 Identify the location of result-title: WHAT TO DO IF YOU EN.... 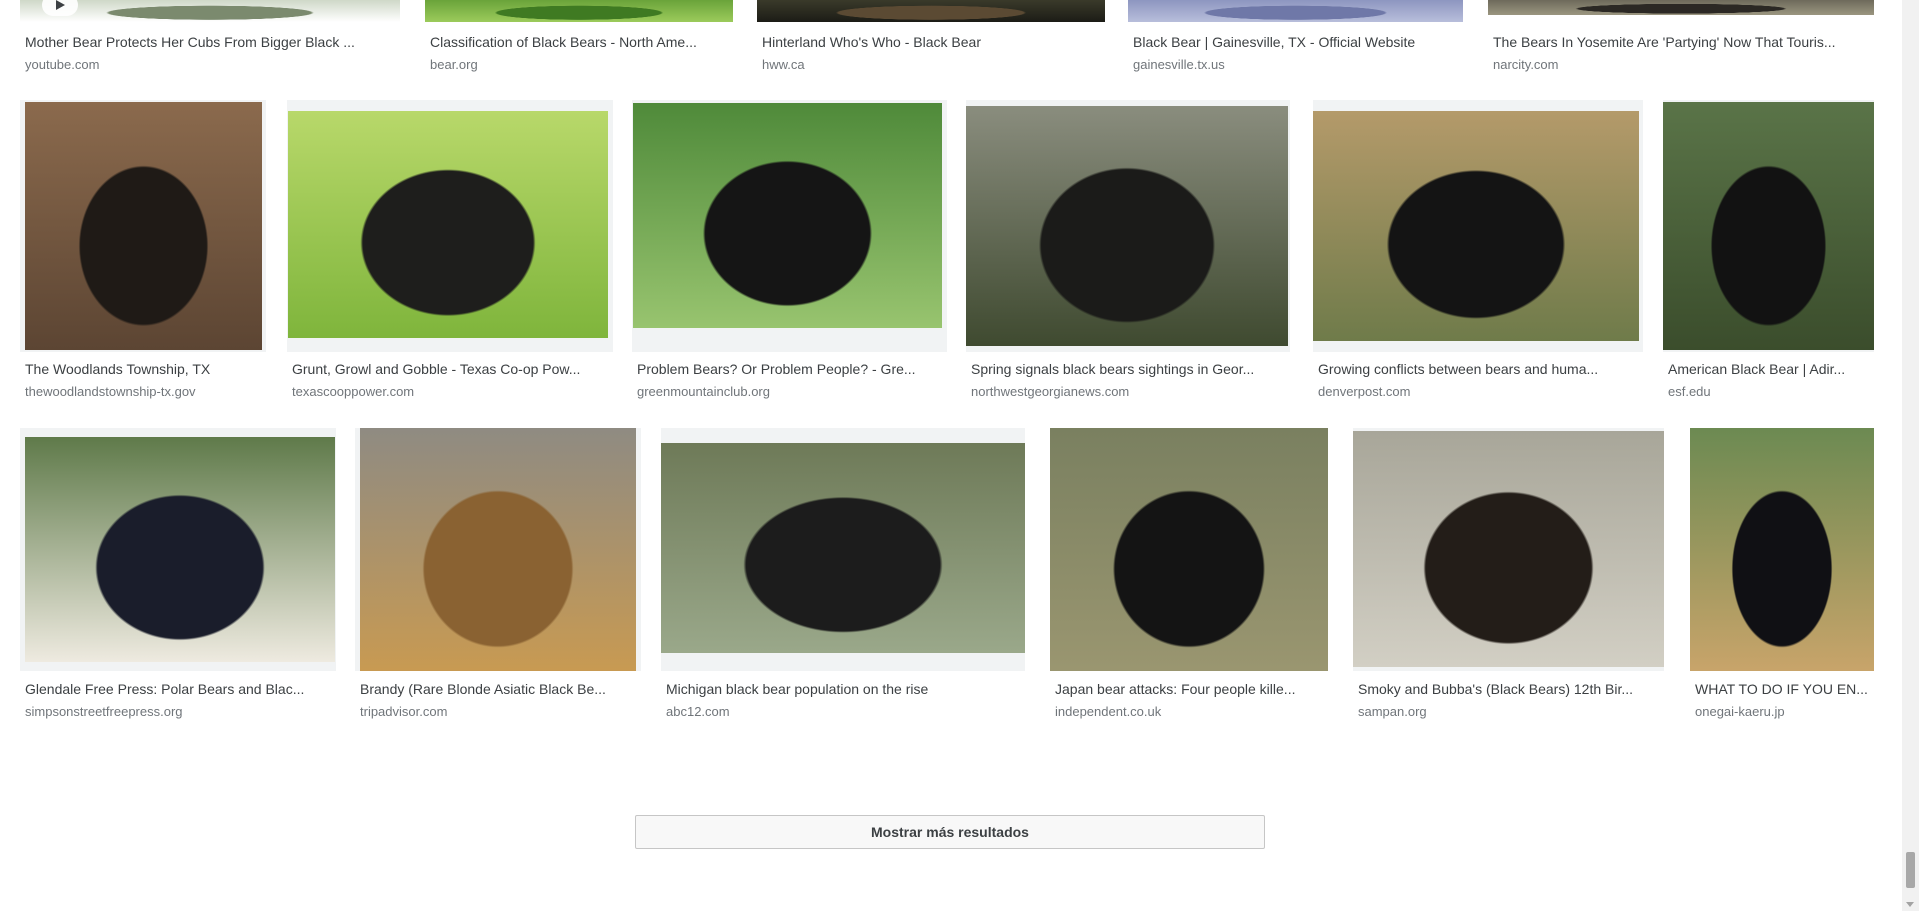
(1784, 689).